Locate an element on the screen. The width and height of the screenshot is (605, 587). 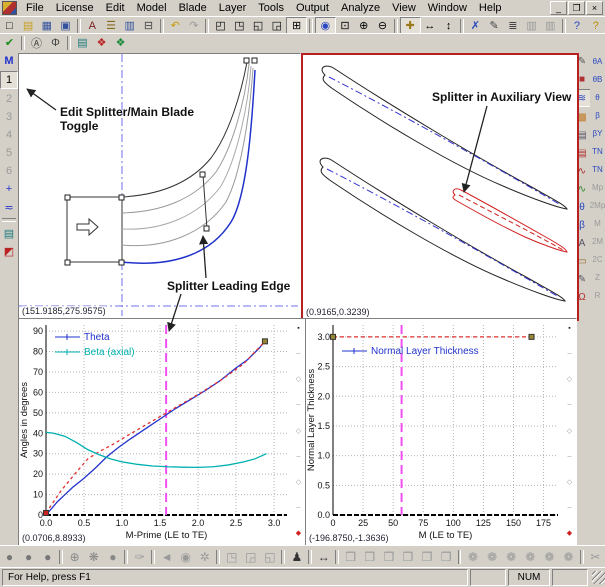
cut-tool-button: ✂ is located at coordinates (595, 557).